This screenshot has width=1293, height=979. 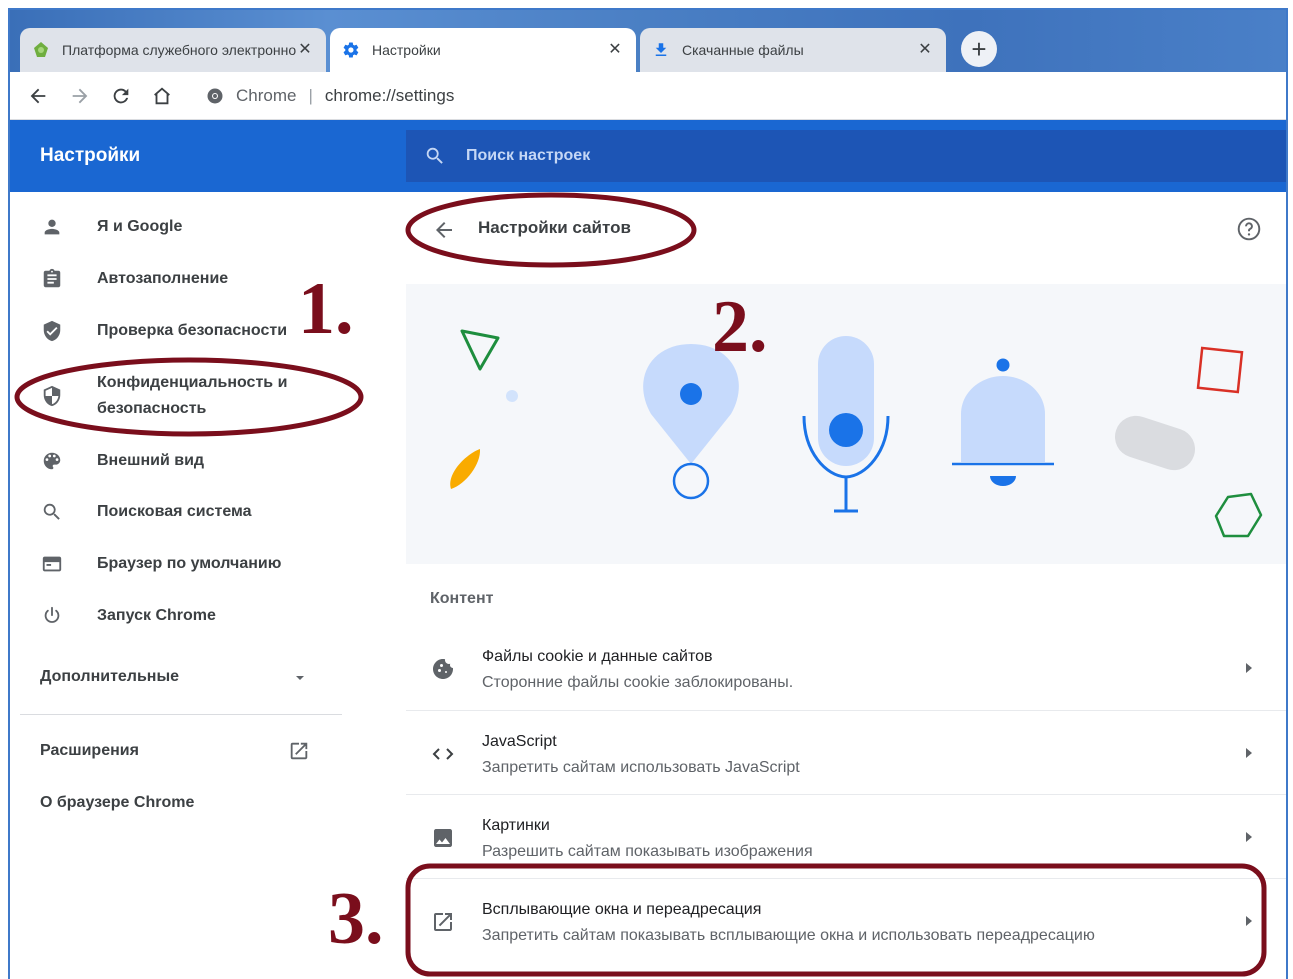 What do you see at coordinates (638, 682) in the screenshot?
I see `row-subtitle: Сторонние файлы cookie заблокированы.` at bounding box center [638, 682].